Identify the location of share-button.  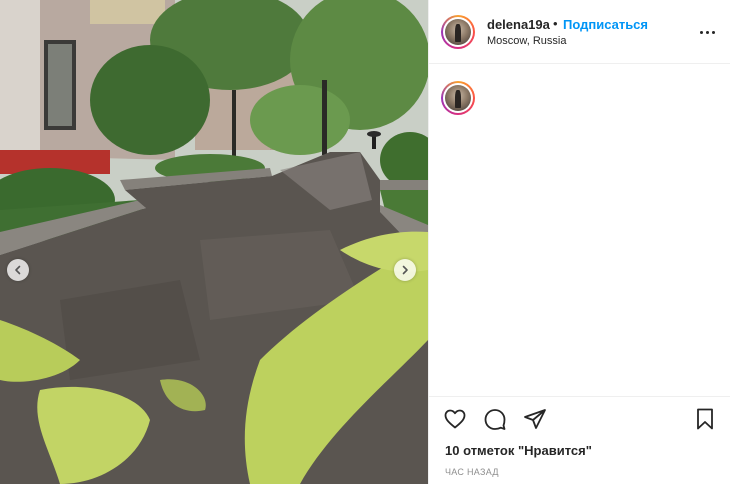
(536, 420).